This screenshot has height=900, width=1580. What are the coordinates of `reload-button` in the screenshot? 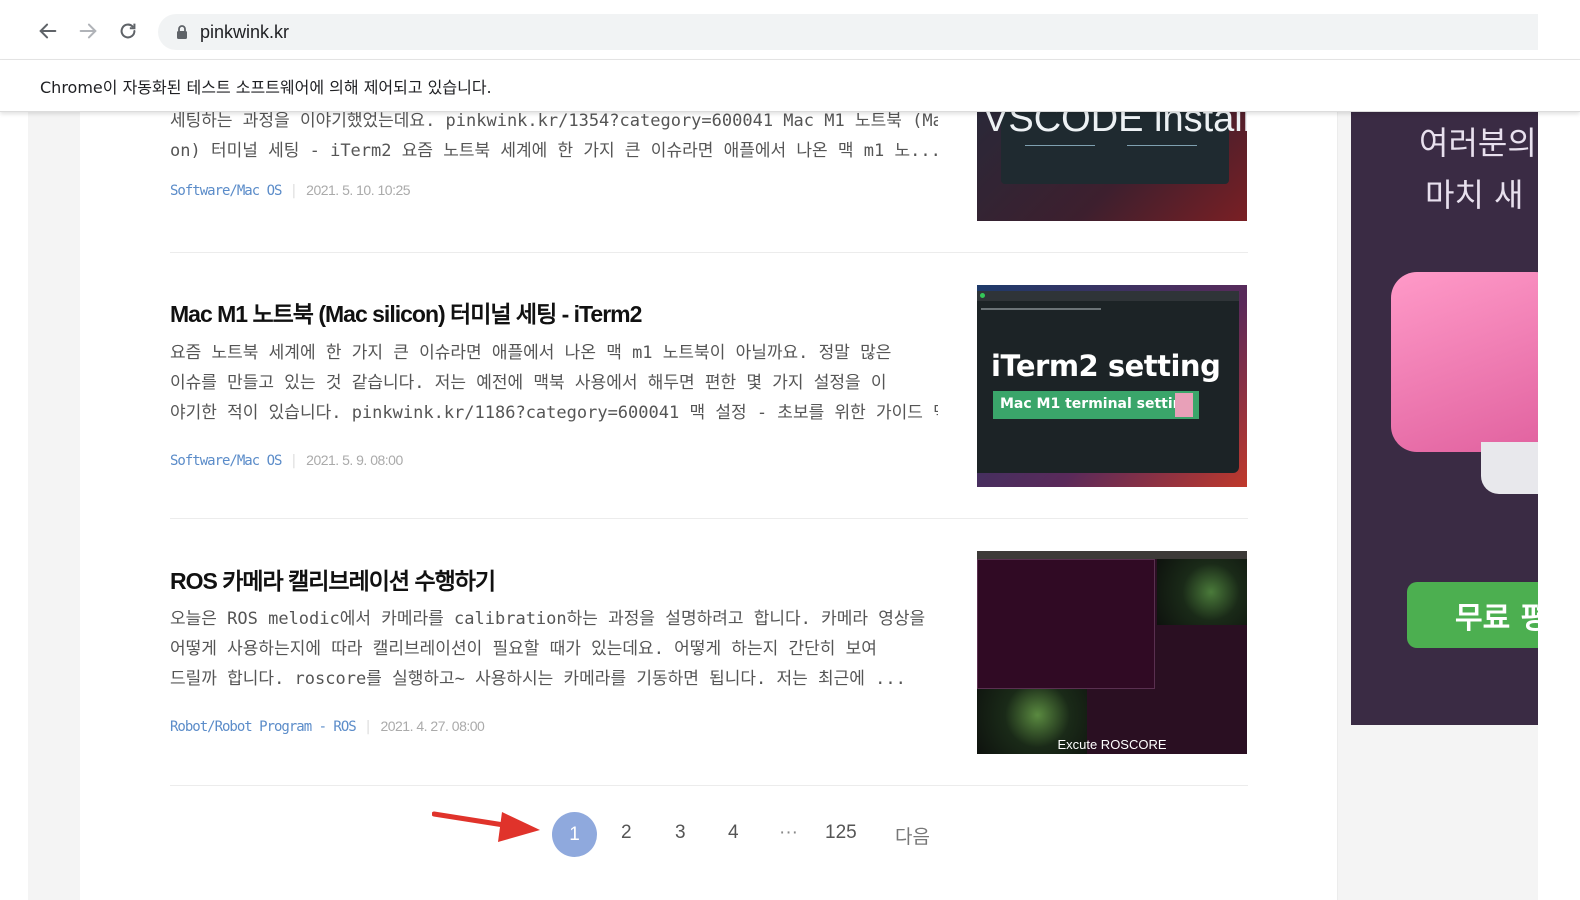 It's located at (128, 31).